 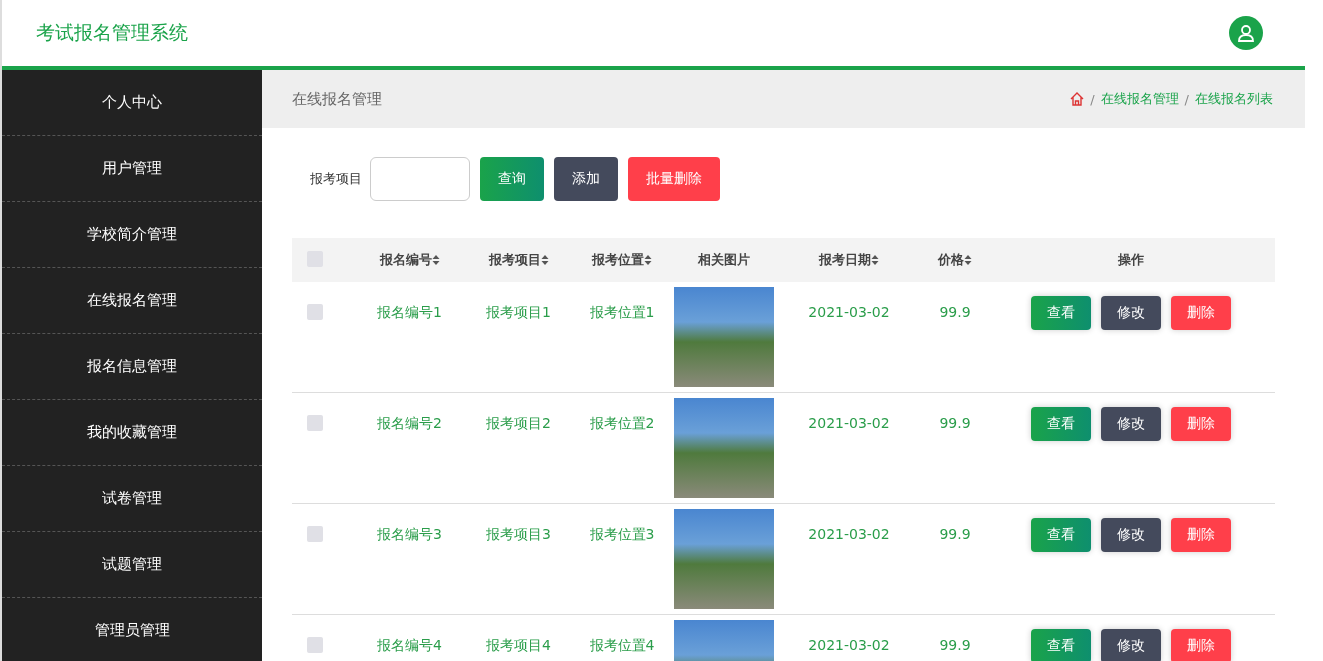 What do you see at coordinates (1130, 260) in the screenshot?
I see `column-header: 操作` at bounding box center [1130, 260].